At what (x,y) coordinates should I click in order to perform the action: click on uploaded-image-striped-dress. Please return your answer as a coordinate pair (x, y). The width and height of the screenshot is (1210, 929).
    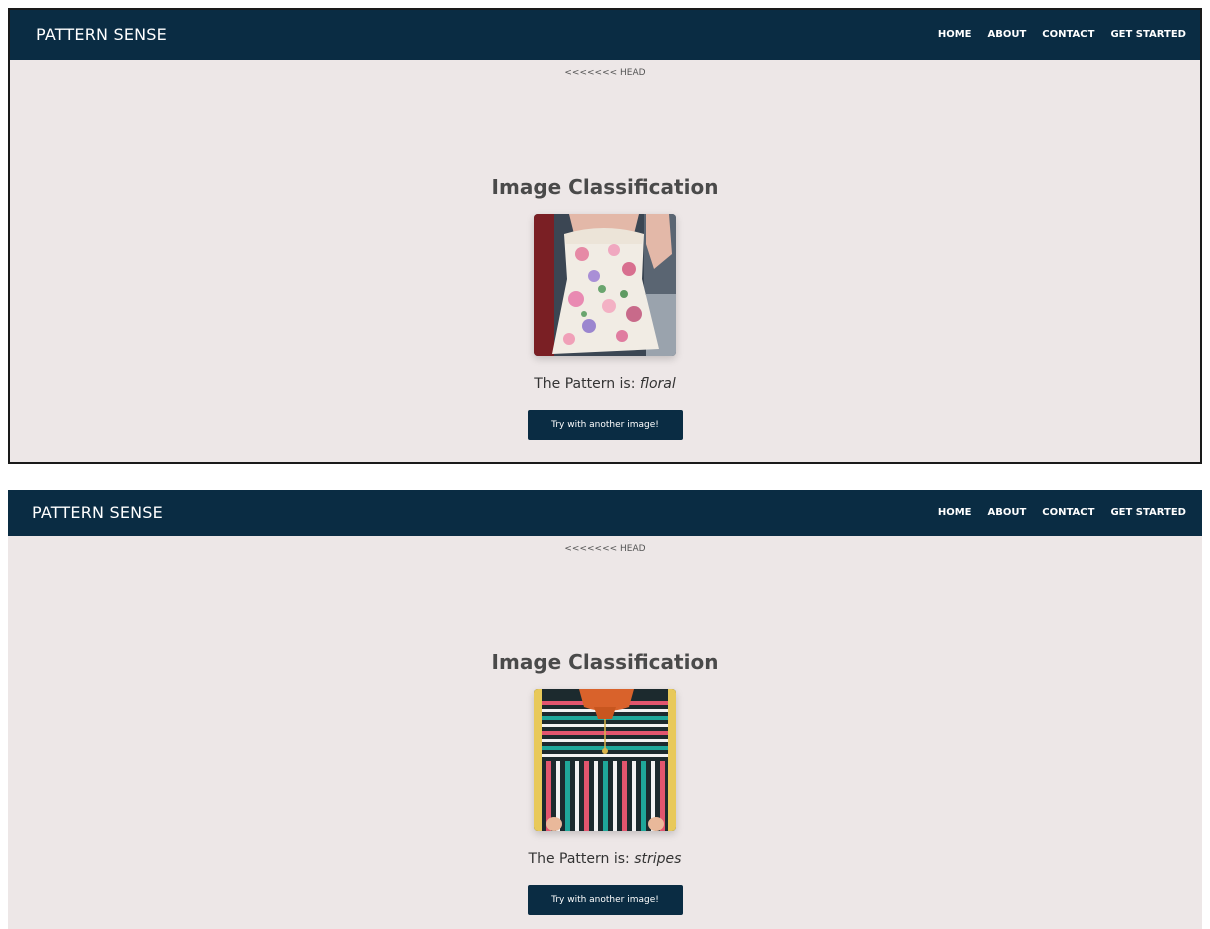
    Looking at the image, I should click on (605, 760).